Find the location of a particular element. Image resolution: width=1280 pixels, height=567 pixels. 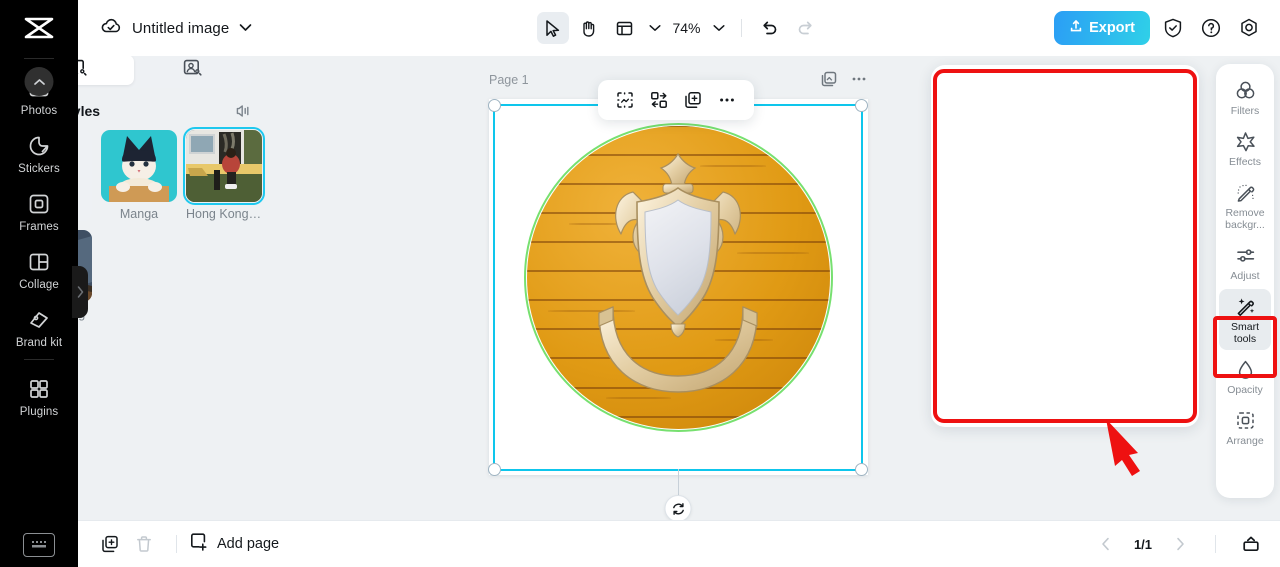

capcut-logo is located at coordinates (39, 28).